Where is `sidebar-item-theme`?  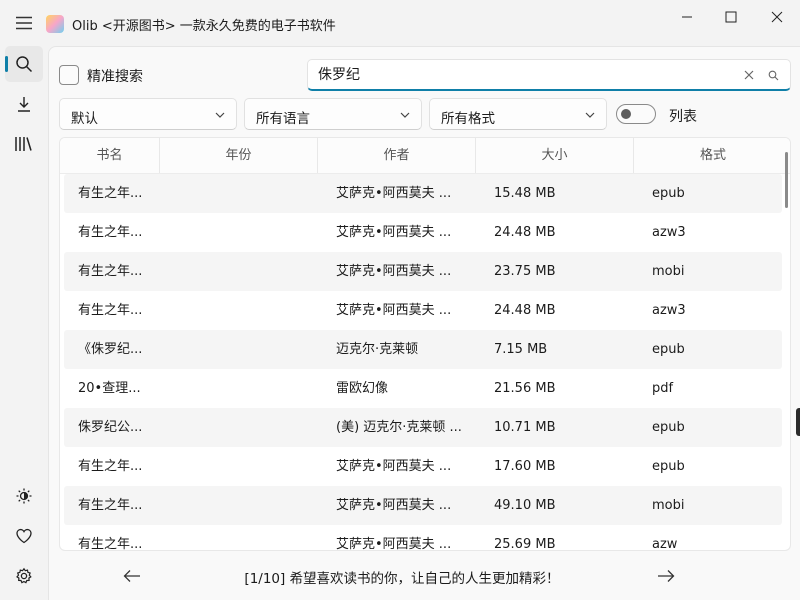 sidebar-item-theme is located at coordinates (24, 496).